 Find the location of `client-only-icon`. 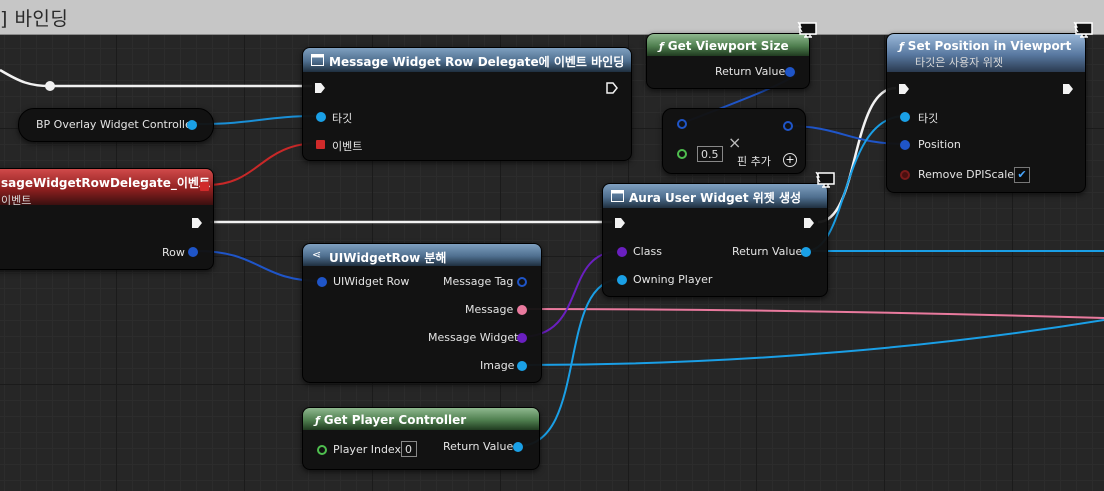

client-only-icon is located at coordinates (807, 29).